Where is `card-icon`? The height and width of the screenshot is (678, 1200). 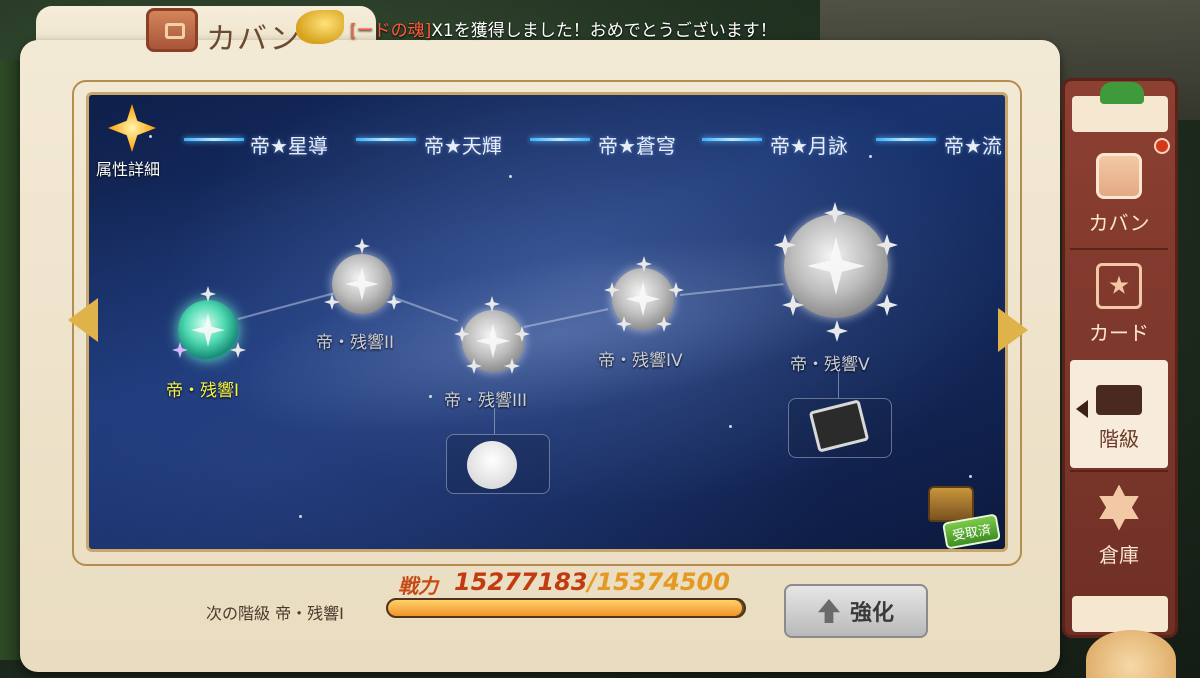 card-icon is located at coordinates (1119, 285).